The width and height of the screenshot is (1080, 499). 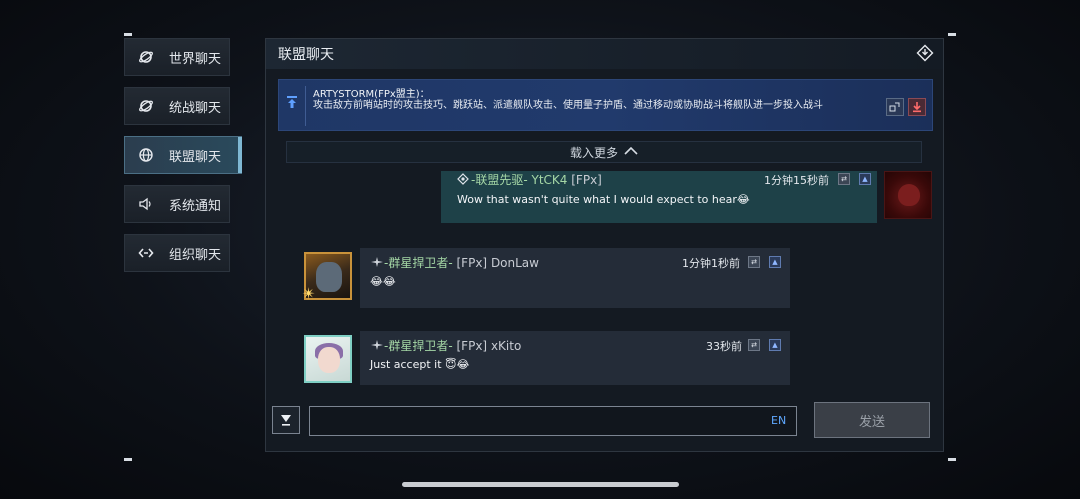 I want to click on sidebar-item-system-notice: 系统通知, so click(x=177, y=204).